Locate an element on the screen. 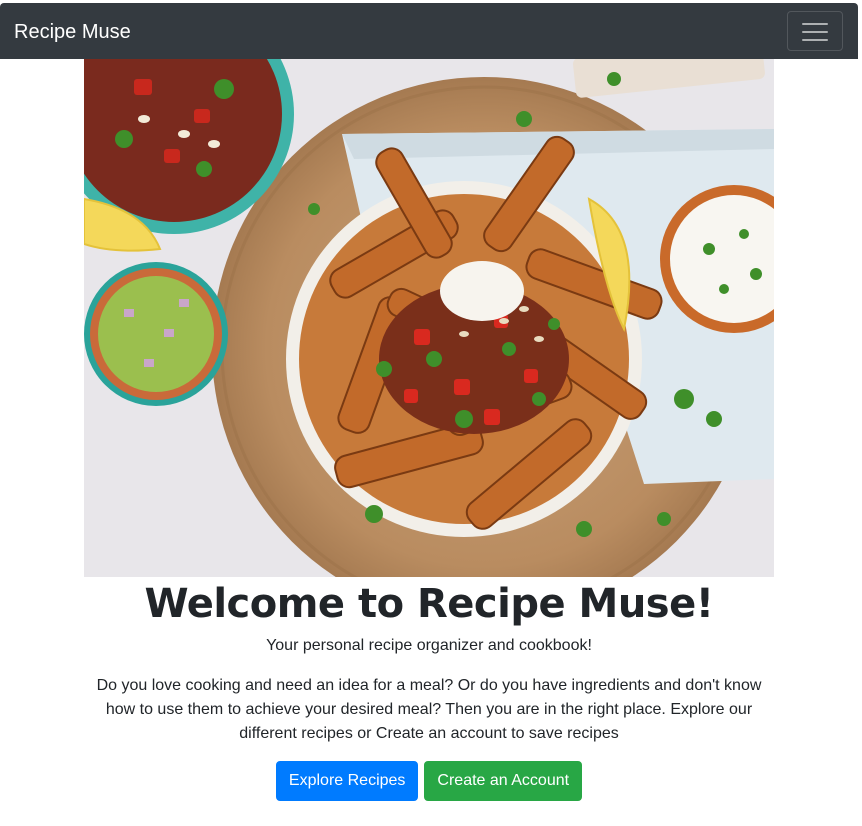 The width and height of the screenshot is (862, 826). cta-button-group: Explore Recipes Create an Account is located at coordinates (429, 781).